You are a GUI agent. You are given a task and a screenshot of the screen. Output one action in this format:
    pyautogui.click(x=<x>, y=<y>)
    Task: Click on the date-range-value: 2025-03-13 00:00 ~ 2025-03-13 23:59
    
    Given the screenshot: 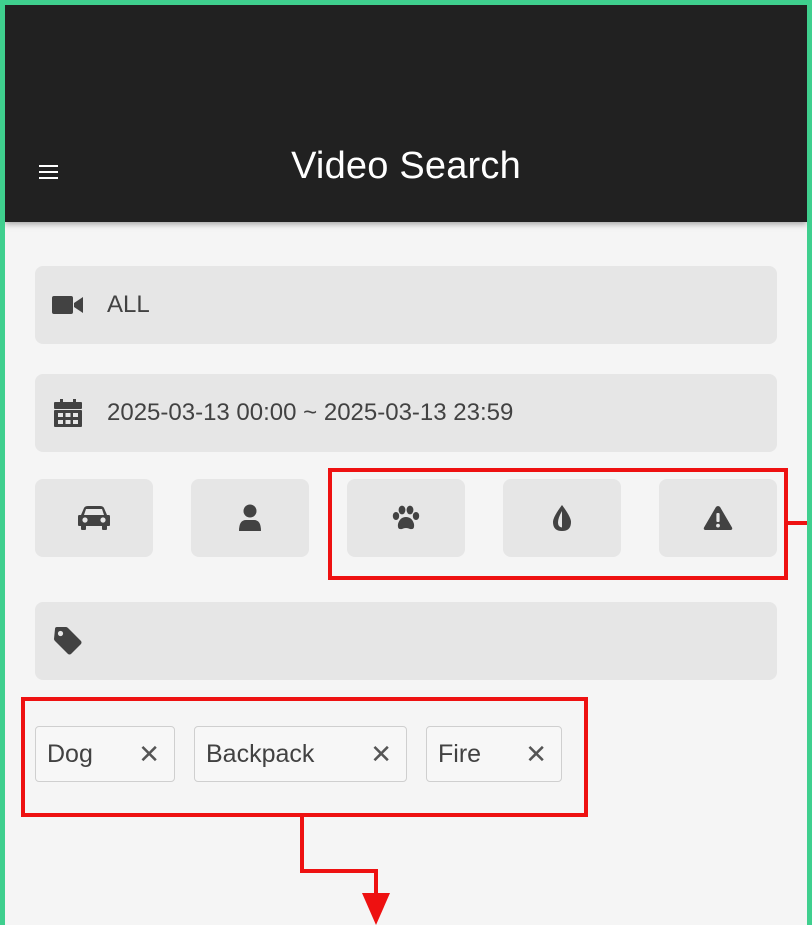 What is the action you would take?
    pyautogui.click(x=310, y=412)
    